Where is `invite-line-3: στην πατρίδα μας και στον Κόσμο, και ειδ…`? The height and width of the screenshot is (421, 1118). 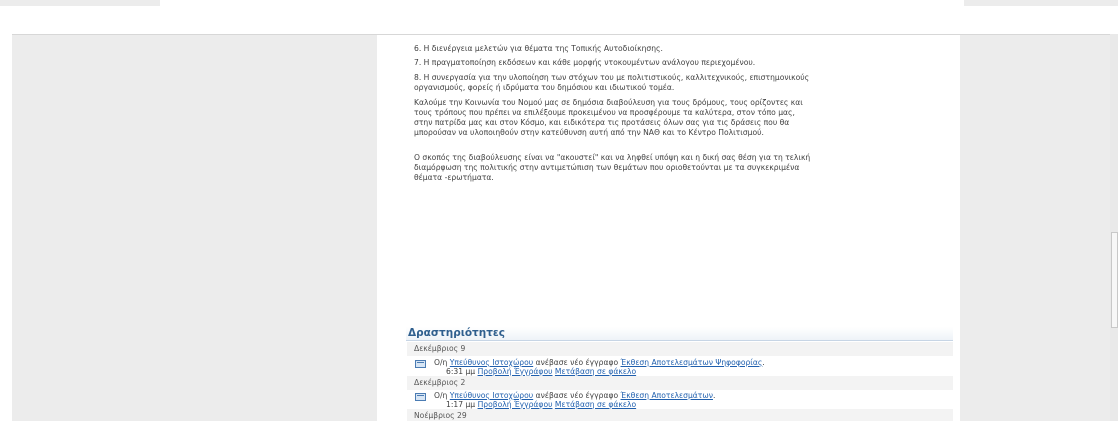 invite-line-3: στην πατρίδα μας και στον Κόσμο, και ειδ… is located at coordinates (602, 122).